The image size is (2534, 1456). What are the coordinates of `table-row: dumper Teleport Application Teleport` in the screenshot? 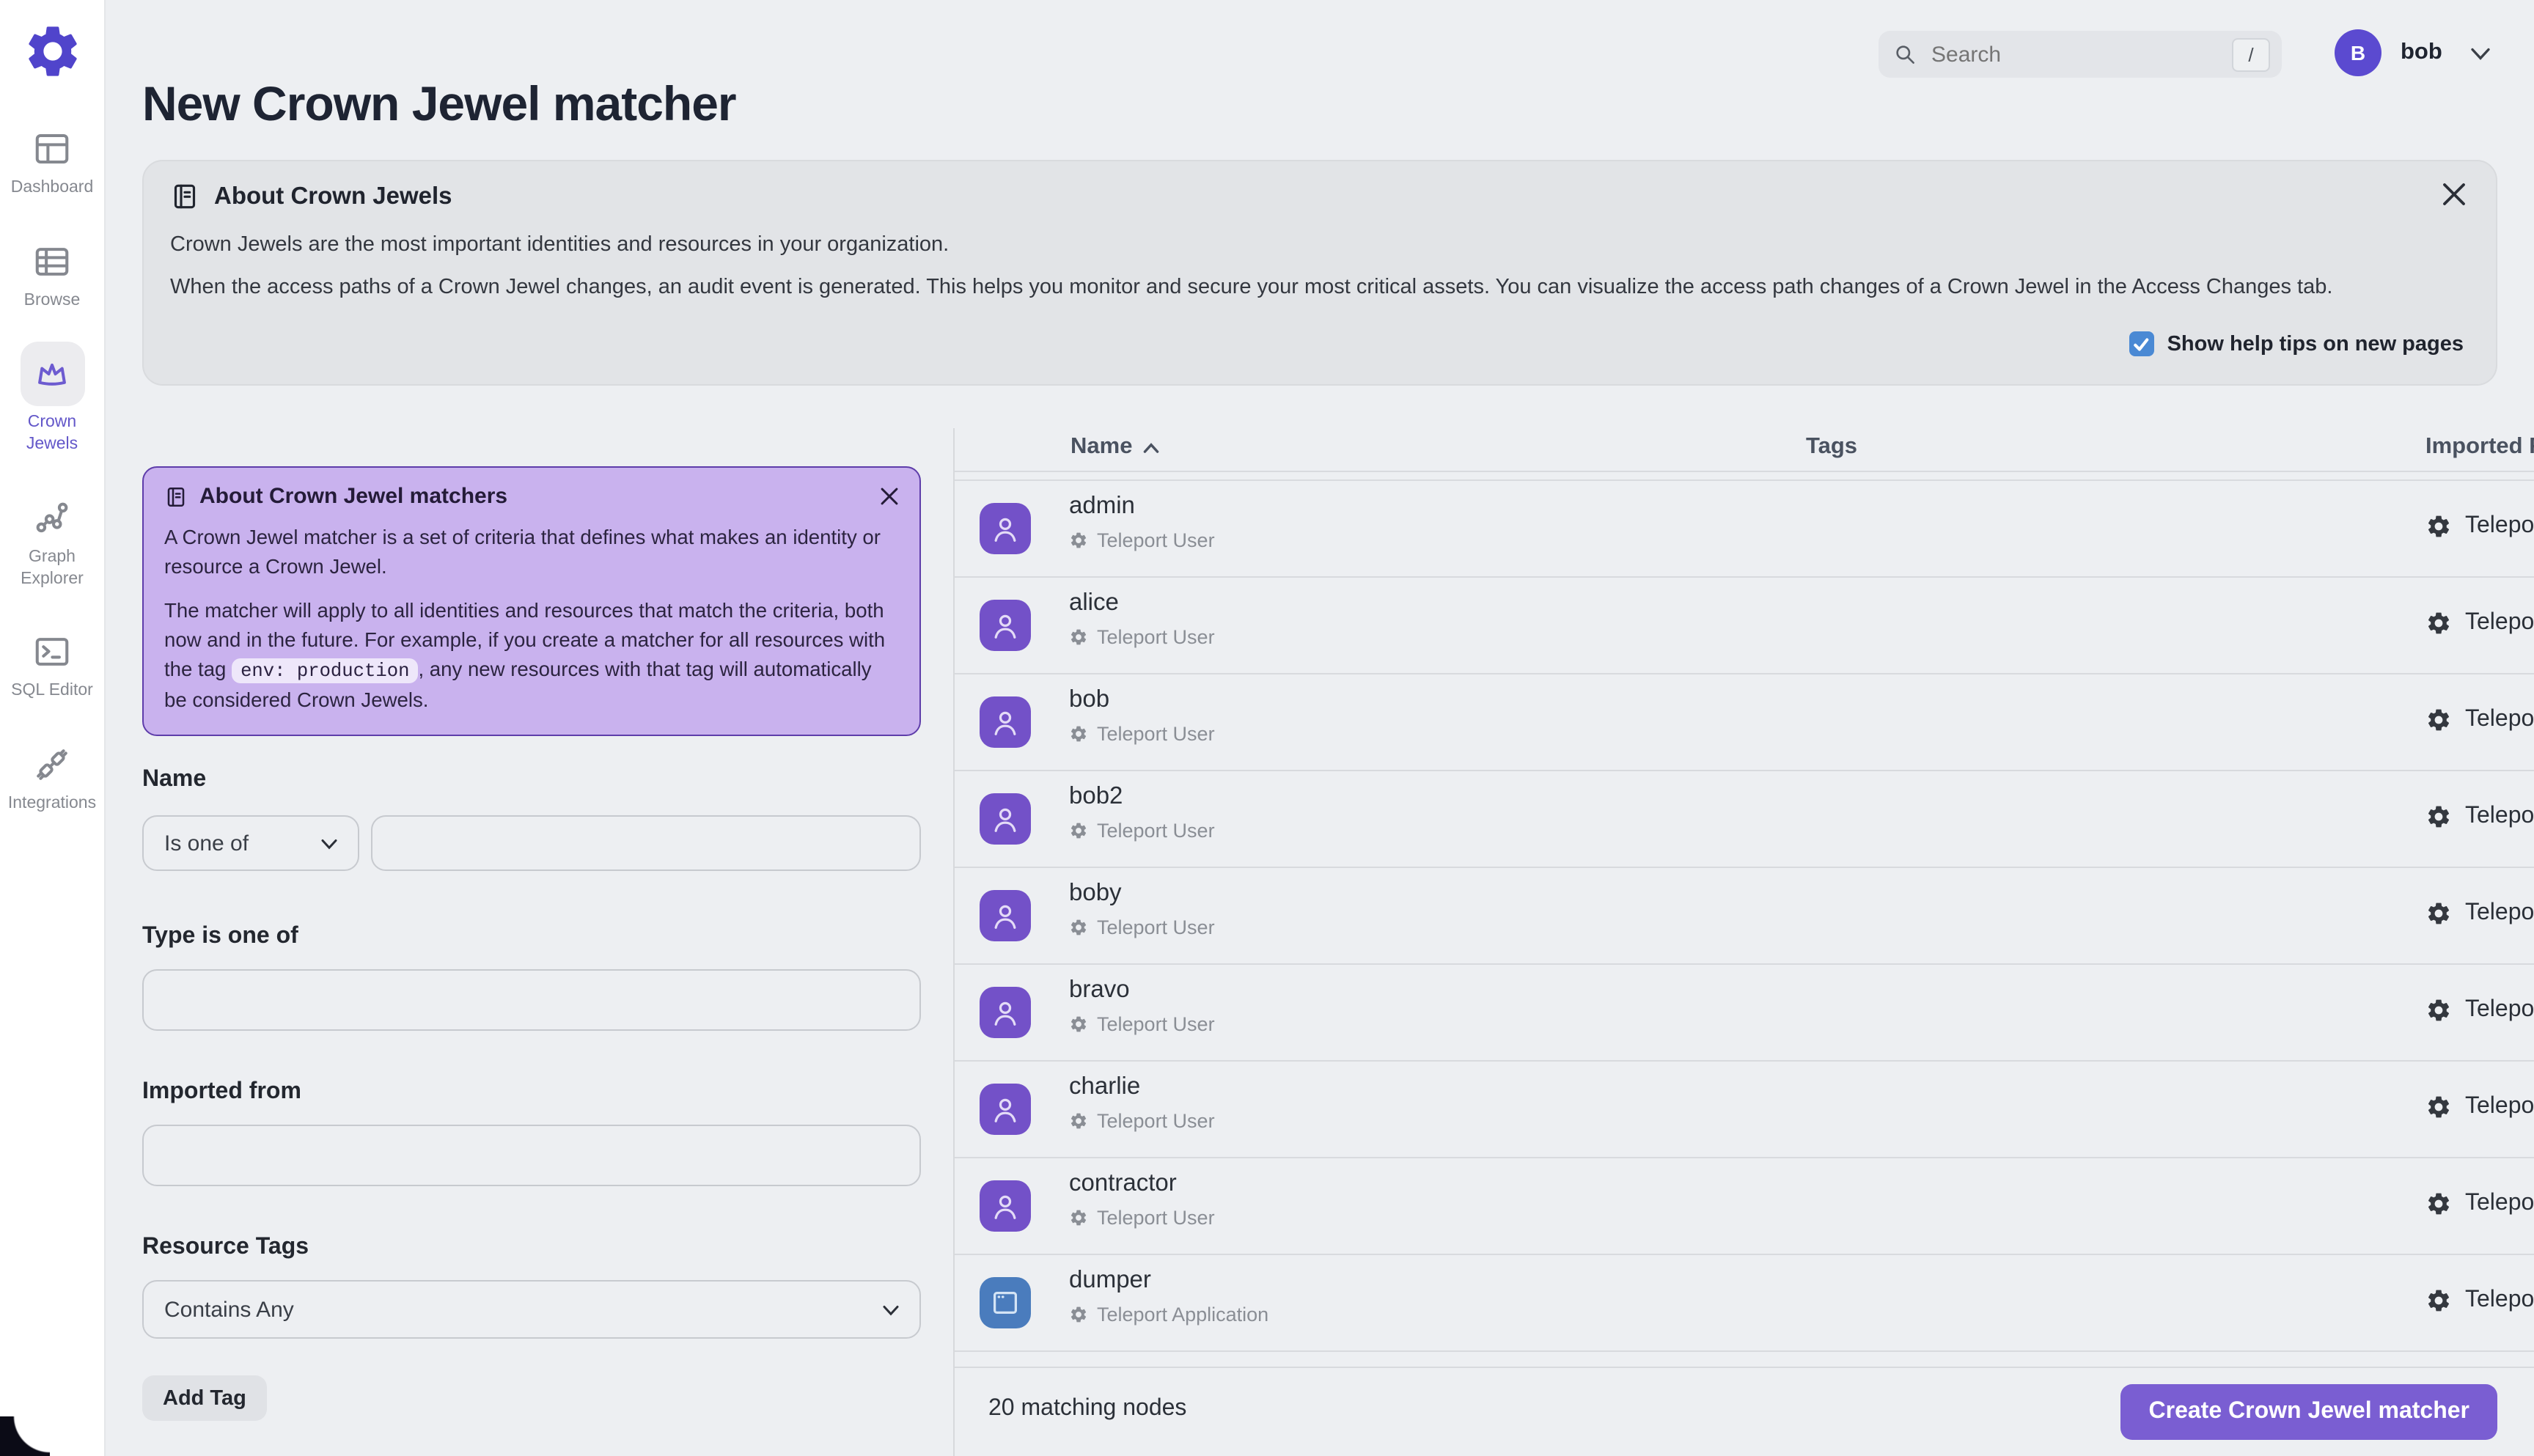 It's located at (1744, 1303).